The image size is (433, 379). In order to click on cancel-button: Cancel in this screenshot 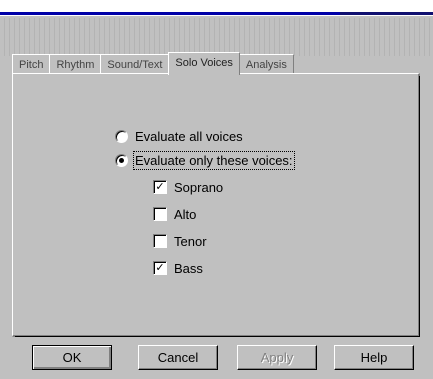, I will do `click(178, 357)`.